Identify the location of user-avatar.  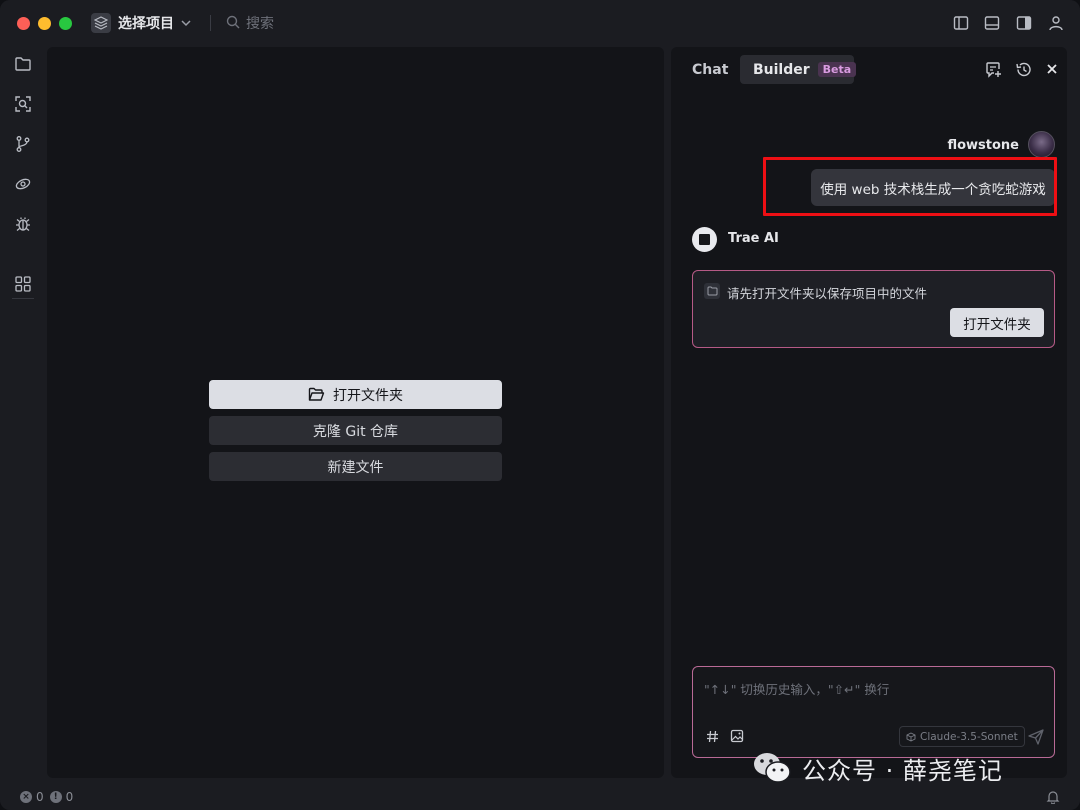
(1041, 144).